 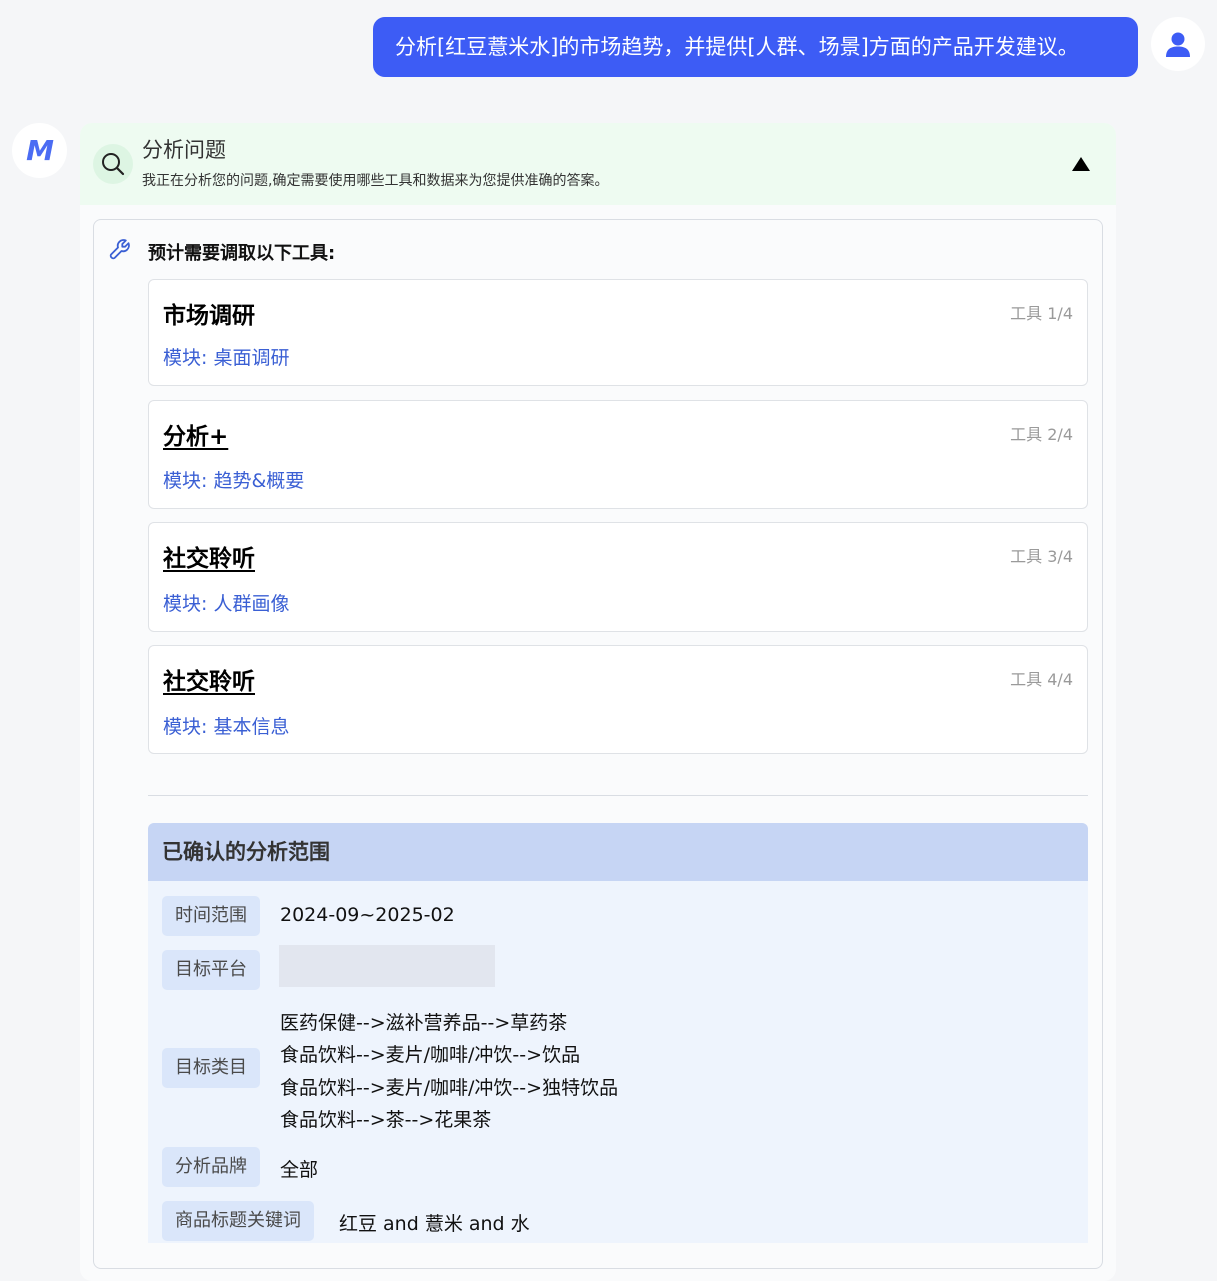 I want to click on tool-name-link: 分析+, so click(x=195, y=434).